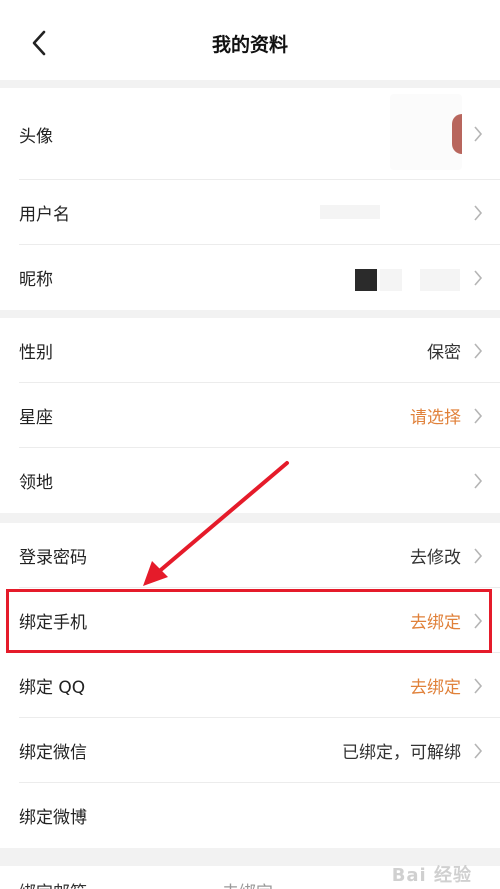 This screenshot has width=500, height=889. I want to click on watermark: Bai 经验, so click(431, 875).